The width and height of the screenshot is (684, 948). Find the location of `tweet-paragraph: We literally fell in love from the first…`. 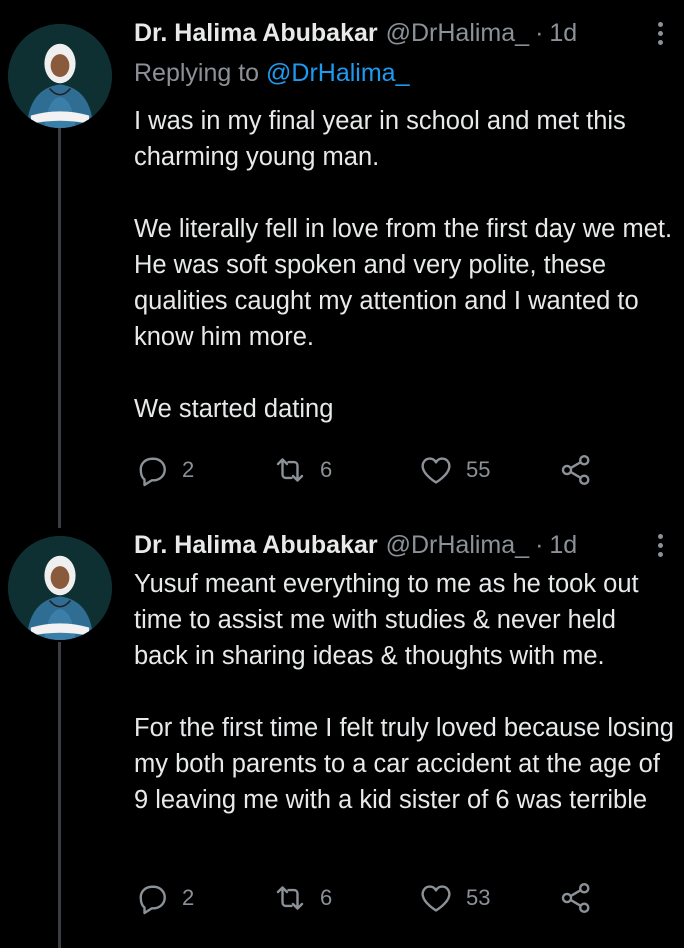

tweet-paragraph: We literally fell in love from the first… is located at coordinates (403, 283).